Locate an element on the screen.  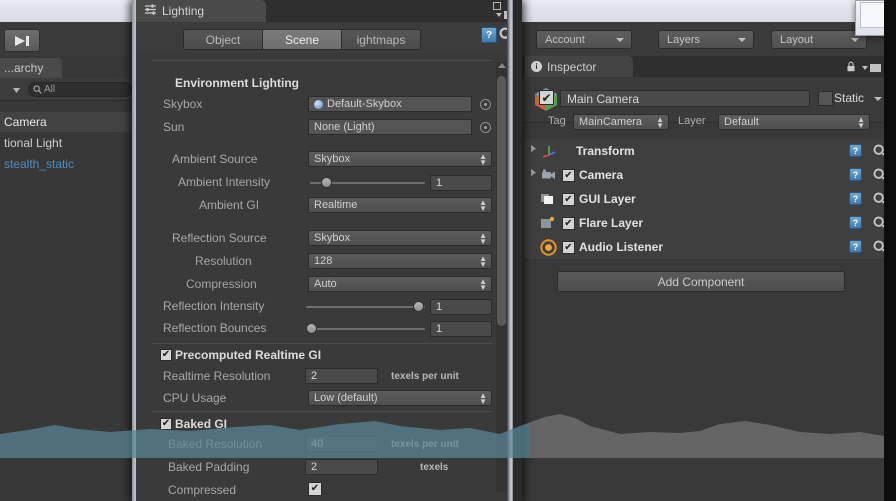
lighting-scrollbar-thumb is located at coordinates (501, 201).